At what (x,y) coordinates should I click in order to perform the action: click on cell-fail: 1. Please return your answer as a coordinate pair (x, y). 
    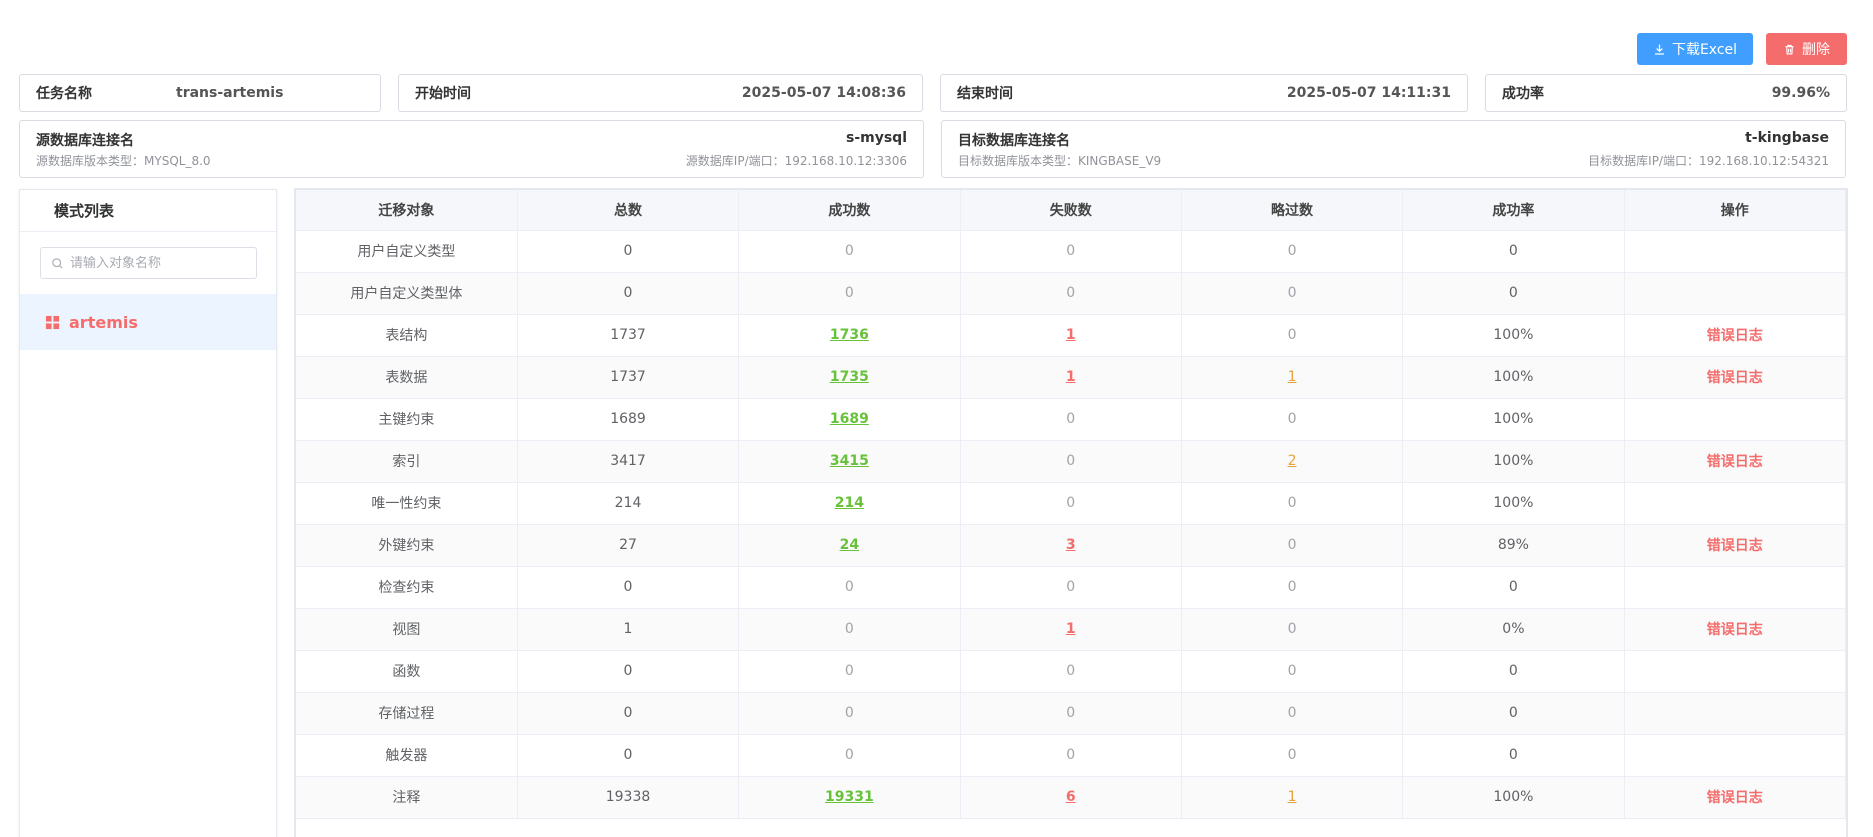
    Looking at the image, I should click on (1071, 377).